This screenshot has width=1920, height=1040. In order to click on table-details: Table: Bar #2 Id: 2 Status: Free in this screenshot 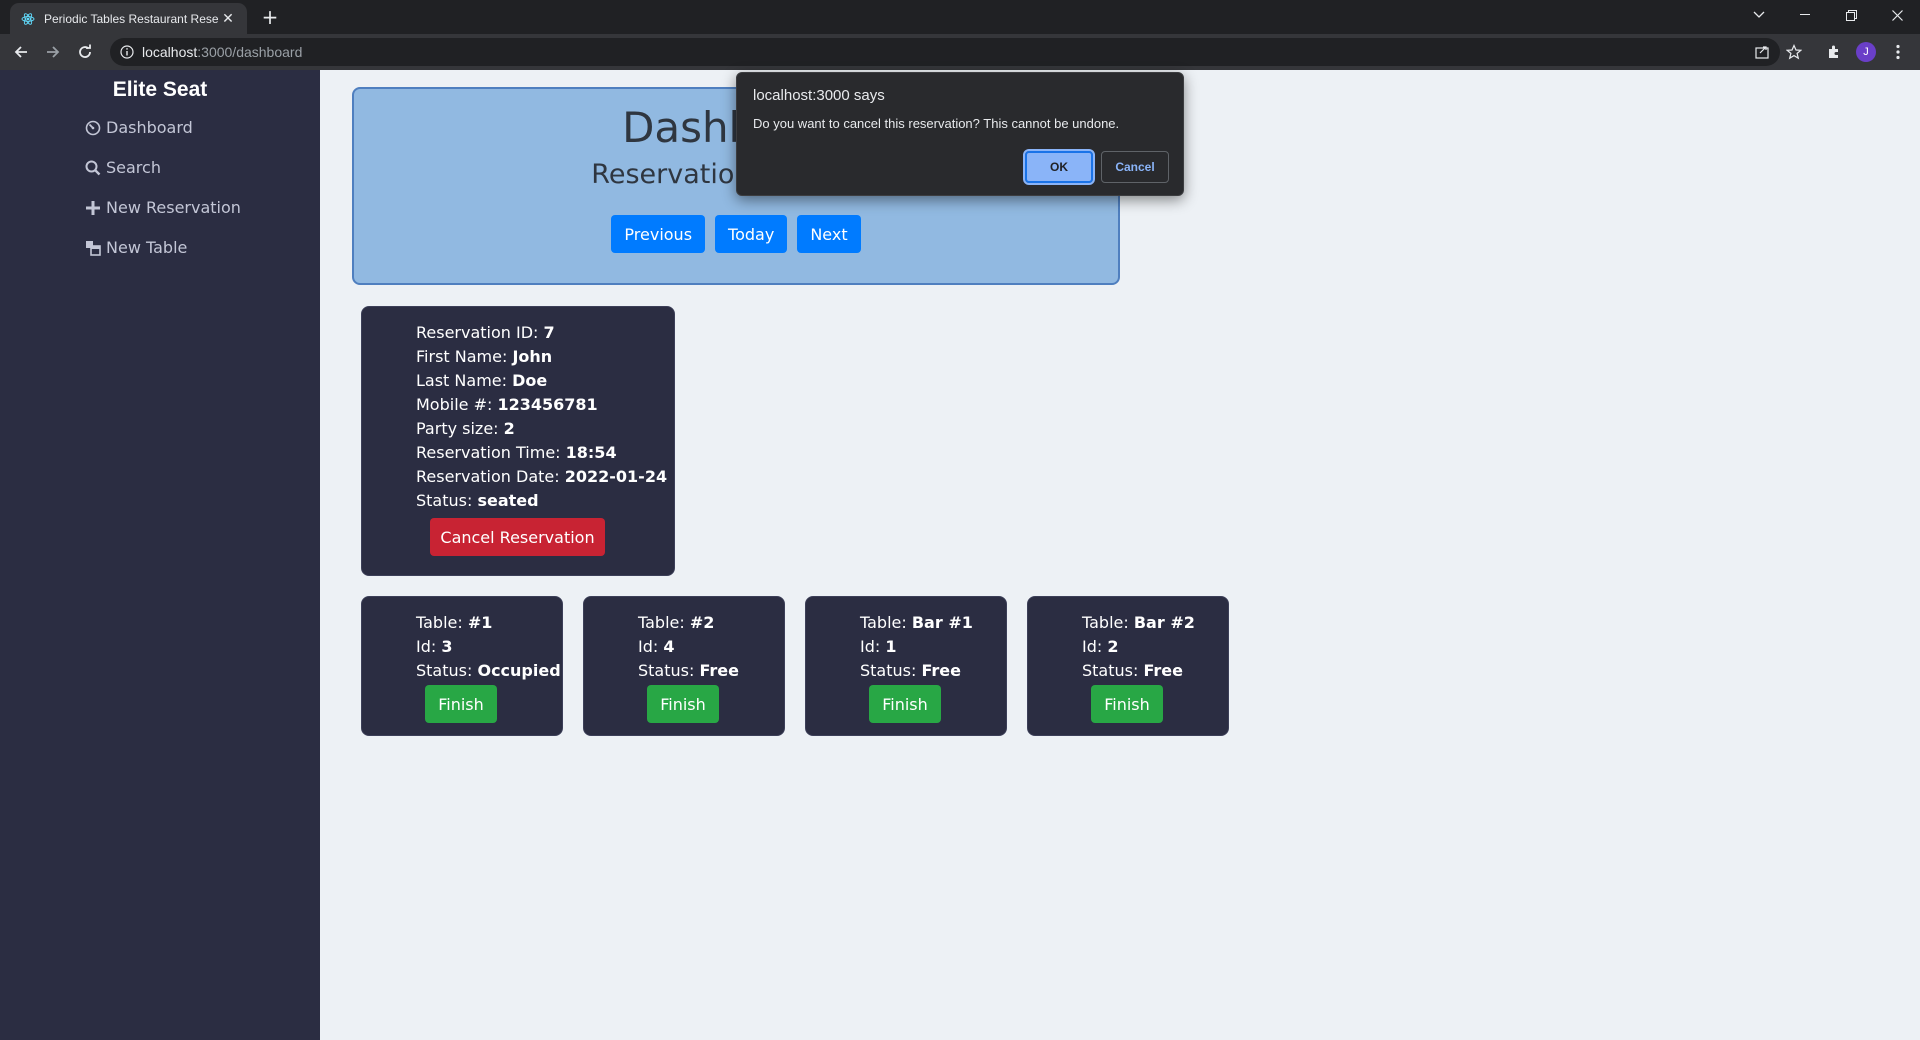, I will do `click(1138, 647)`.